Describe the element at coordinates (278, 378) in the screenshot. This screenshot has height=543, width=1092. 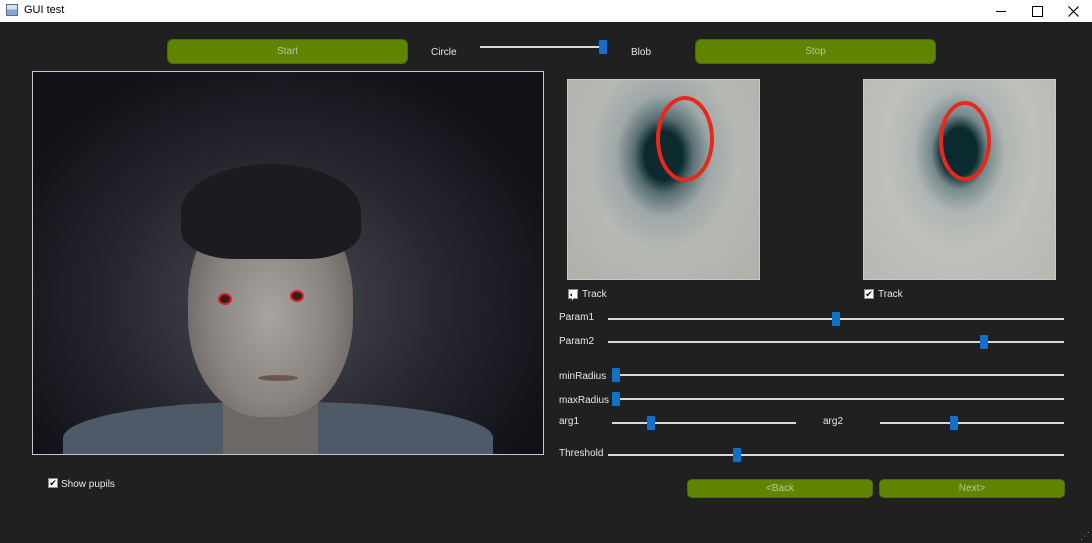
I see `camera-subject-mouth` at that location.